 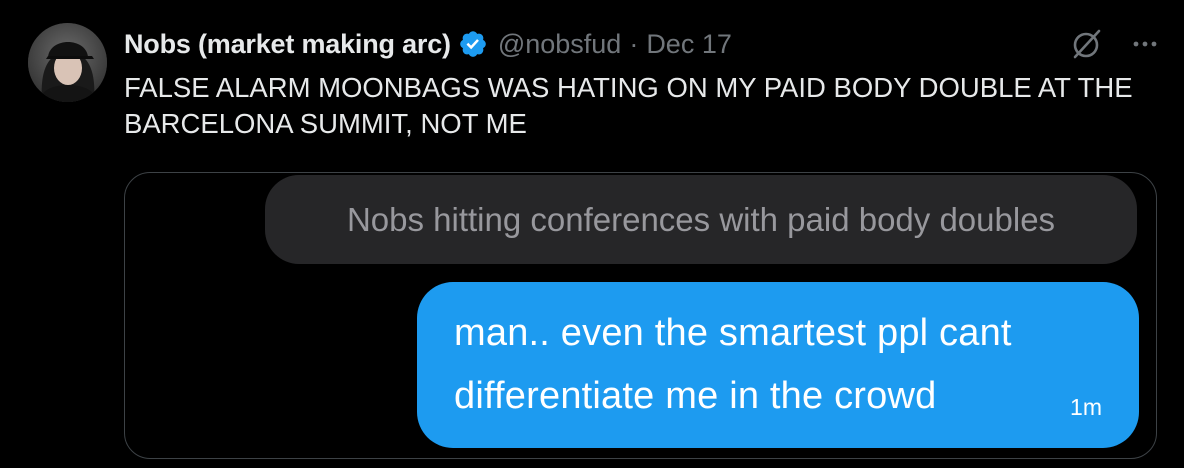 I want to click on tweet-actions, so click(x=1116, y=44).